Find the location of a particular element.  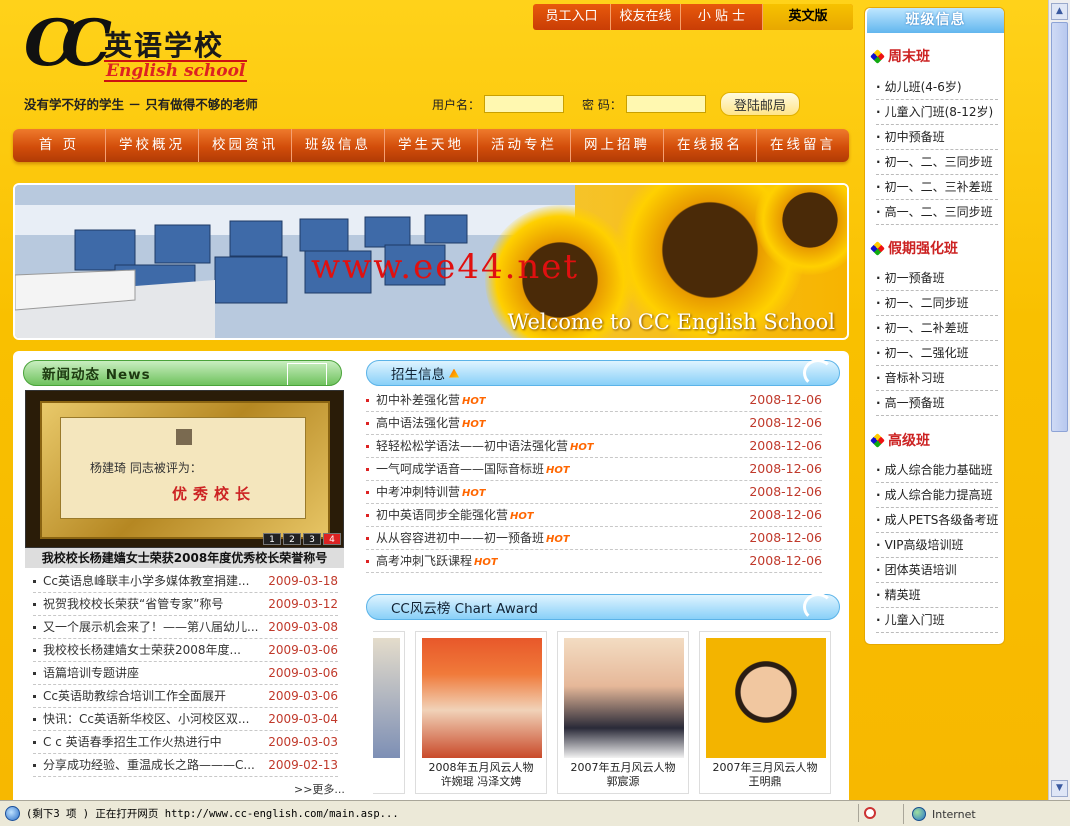

slogan: 没有学不好的学生 － 只有做得不够的老师 is located at coordinates (141, 104).